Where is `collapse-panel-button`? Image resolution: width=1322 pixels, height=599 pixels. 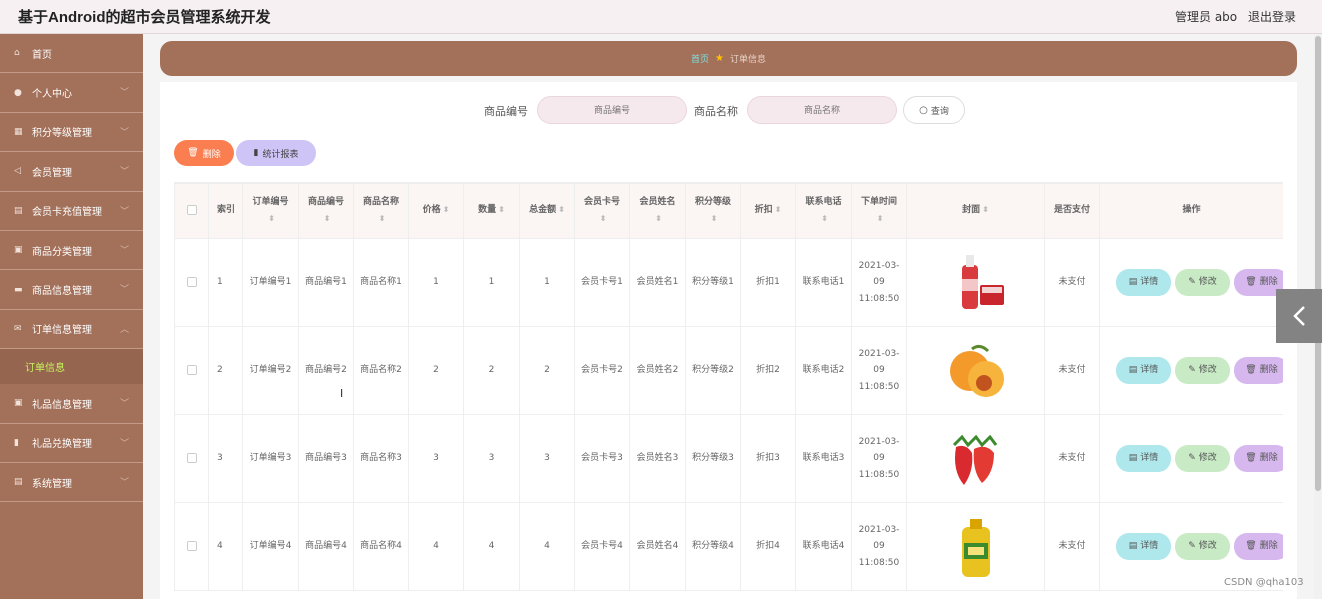 collapse-panel-button is located at coordinates (1299, 316).